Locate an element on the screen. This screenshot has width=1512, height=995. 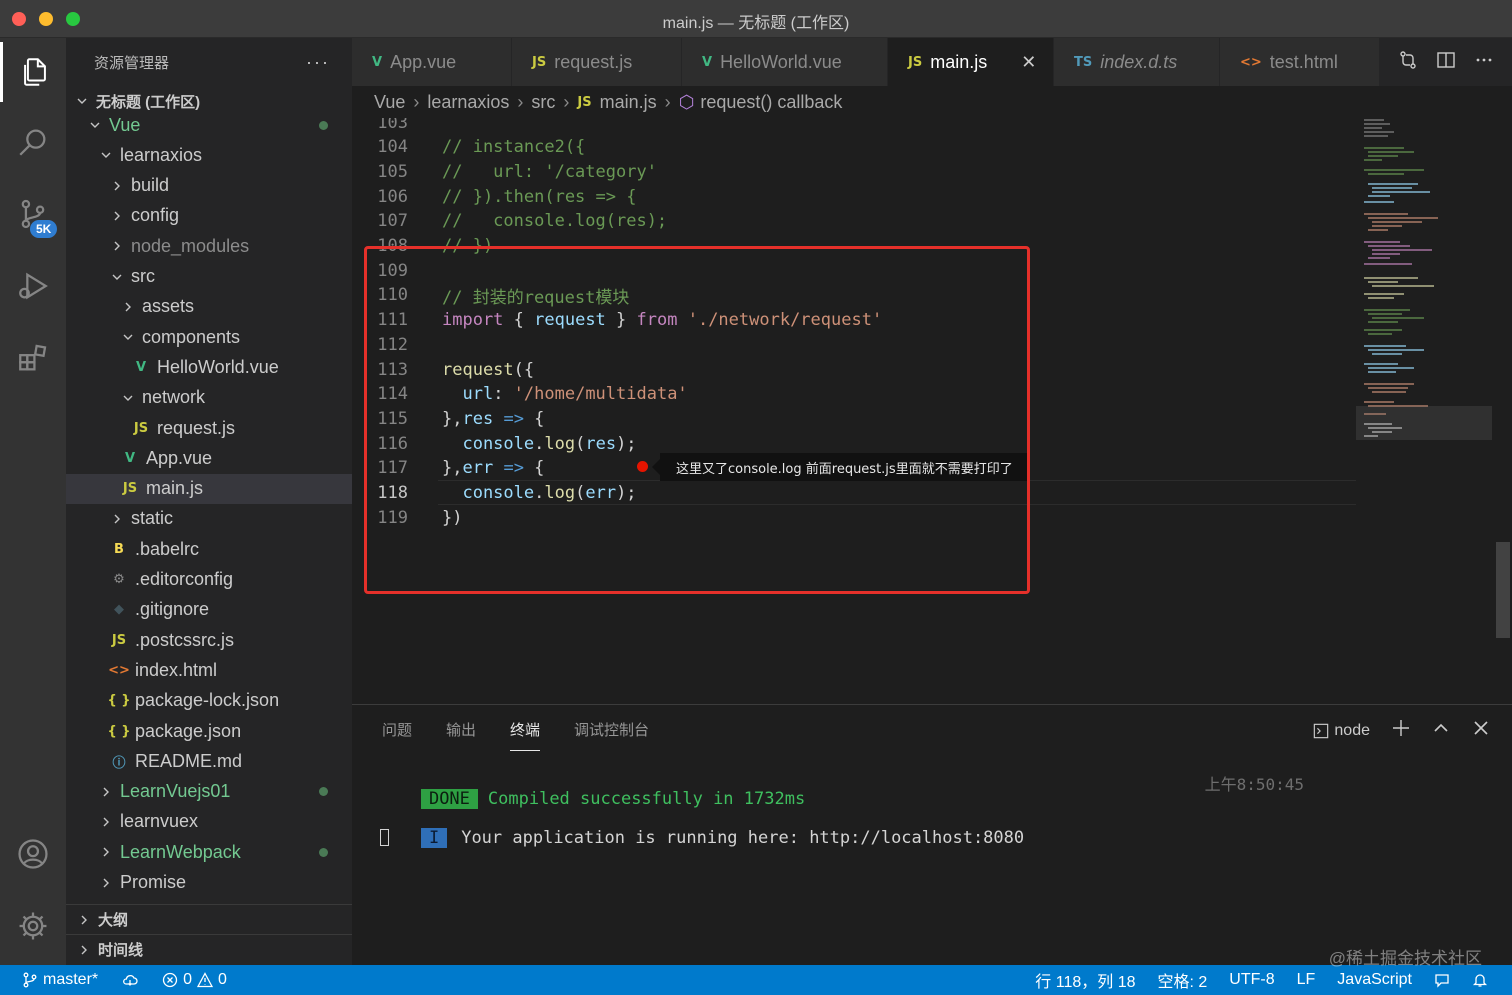
encoding: UTF-8 is located at coordinates (1251, 980).